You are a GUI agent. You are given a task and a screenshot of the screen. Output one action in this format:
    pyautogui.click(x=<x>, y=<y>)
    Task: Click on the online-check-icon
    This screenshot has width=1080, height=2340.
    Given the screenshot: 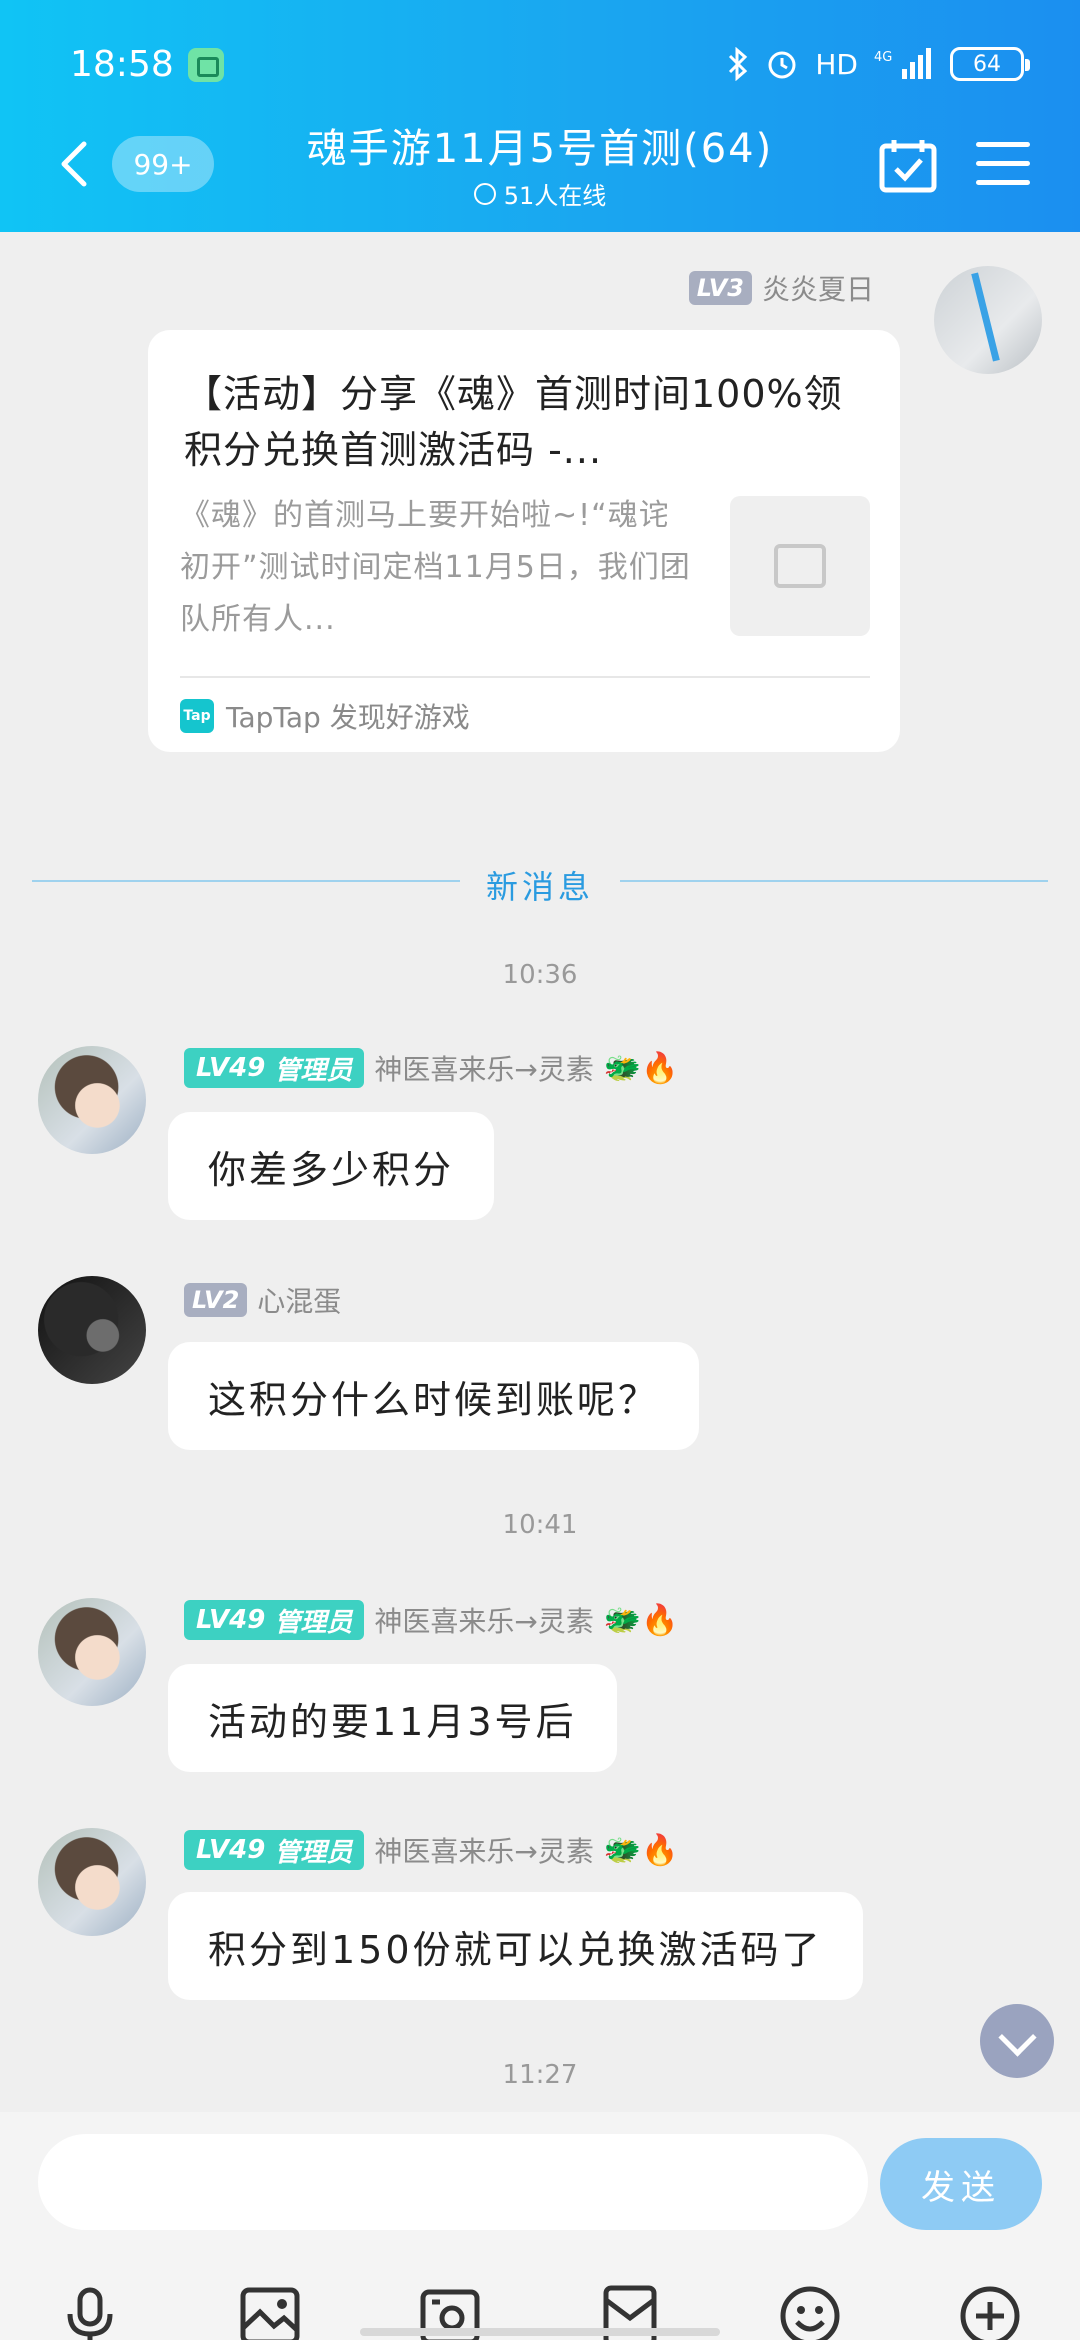 What is the action you would take?
    pyautogui.click(x=484, y=193)
    